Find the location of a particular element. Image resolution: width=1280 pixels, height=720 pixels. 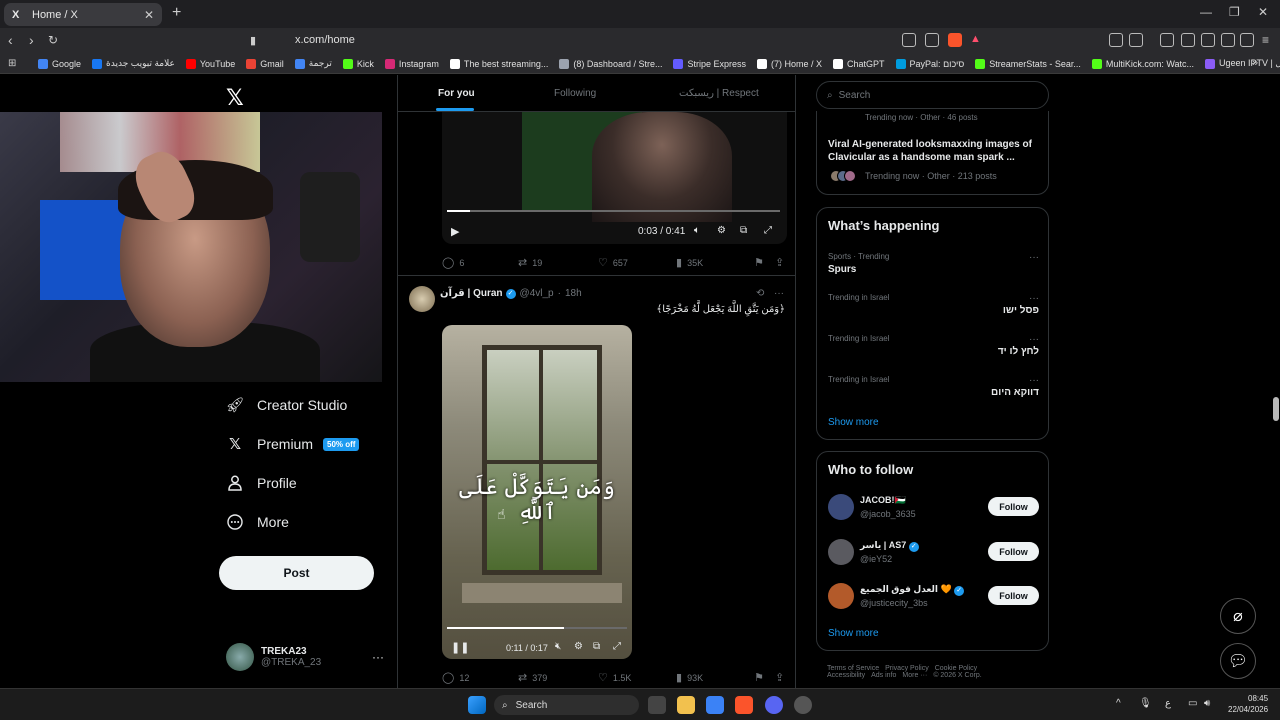

clock: 08:45 22/04/2026 is located at coordinates (1248, 704).